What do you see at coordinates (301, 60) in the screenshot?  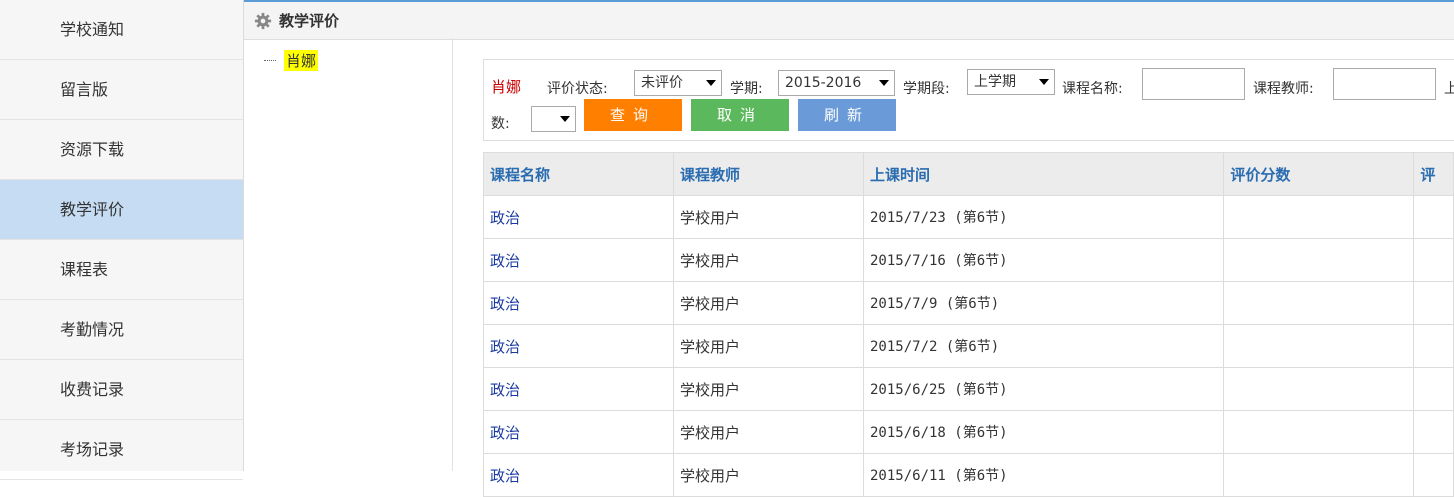 I see `tree-node-student: 肖娜` at bounding box center [301, 60].